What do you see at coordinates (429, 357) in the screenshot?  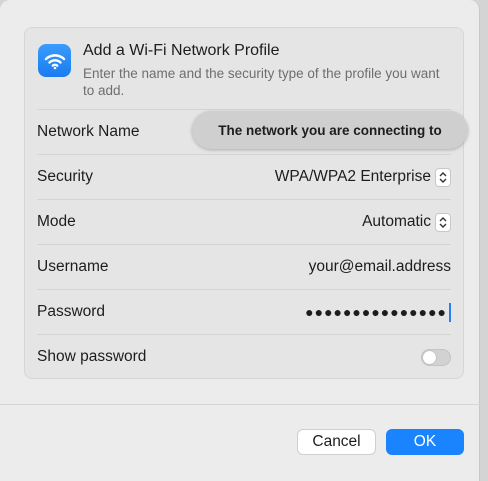 I see `toggle-knob` at bounding box center [429, 357].